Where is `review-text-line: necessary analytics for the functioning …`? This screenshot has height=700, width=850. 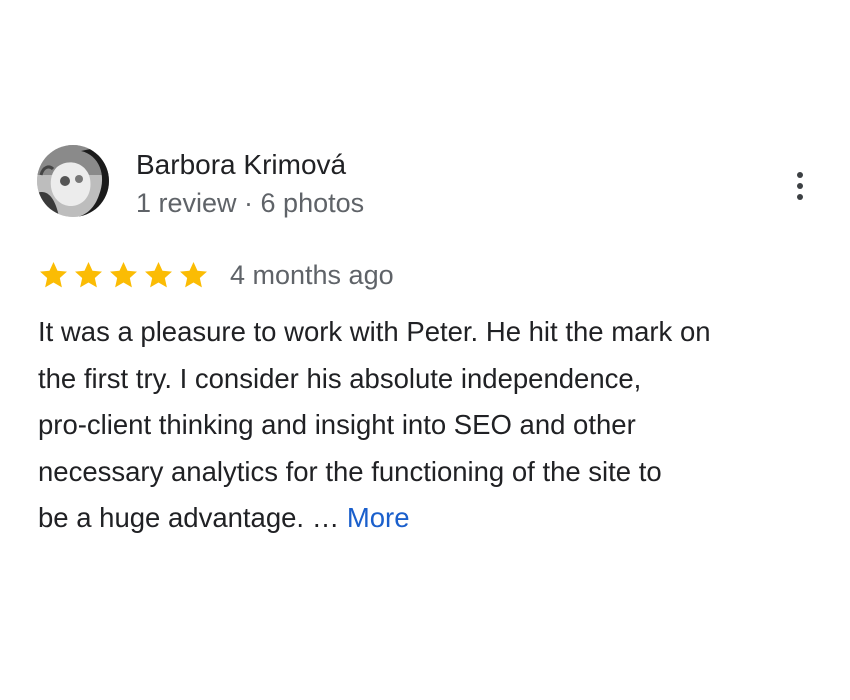 review-text-line: necessary analytics for the functioning … is located at coordinates (350, 471).